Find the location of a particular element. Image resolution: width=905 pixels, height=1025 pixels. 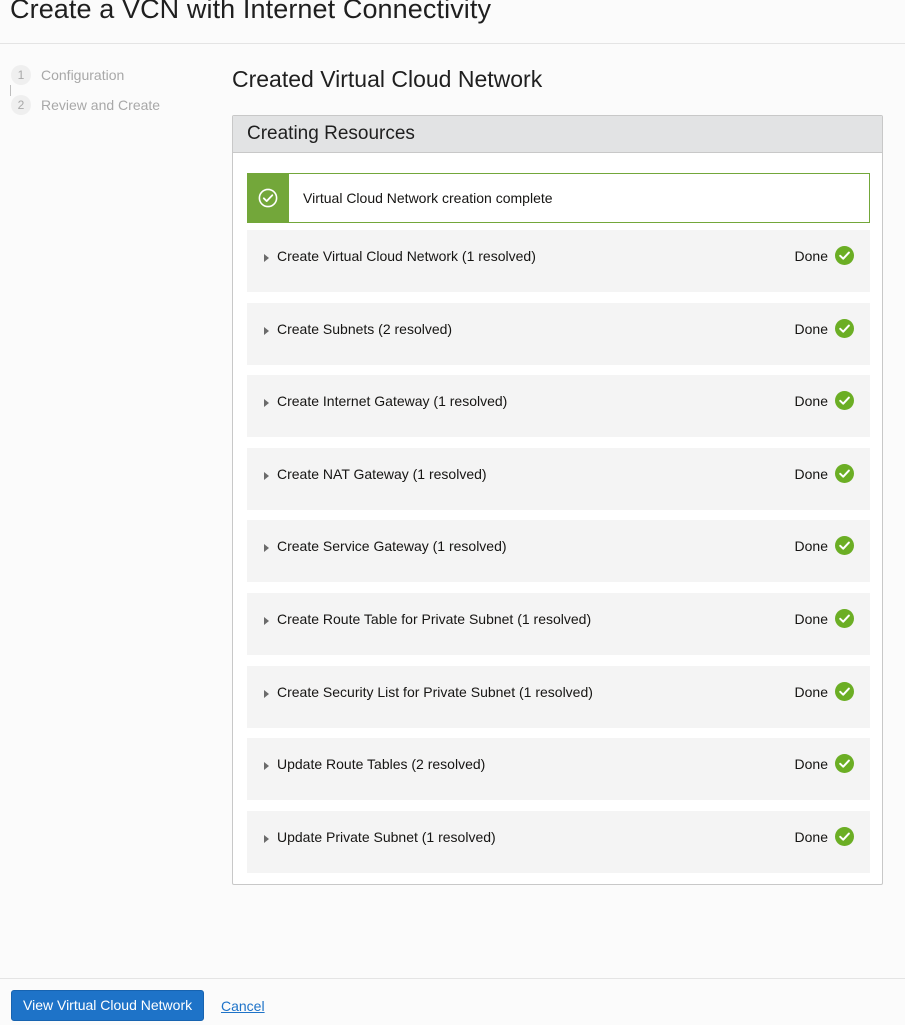

task-label: Create NAT Gateway (1 resolved) is located at coordinates (382, 473).